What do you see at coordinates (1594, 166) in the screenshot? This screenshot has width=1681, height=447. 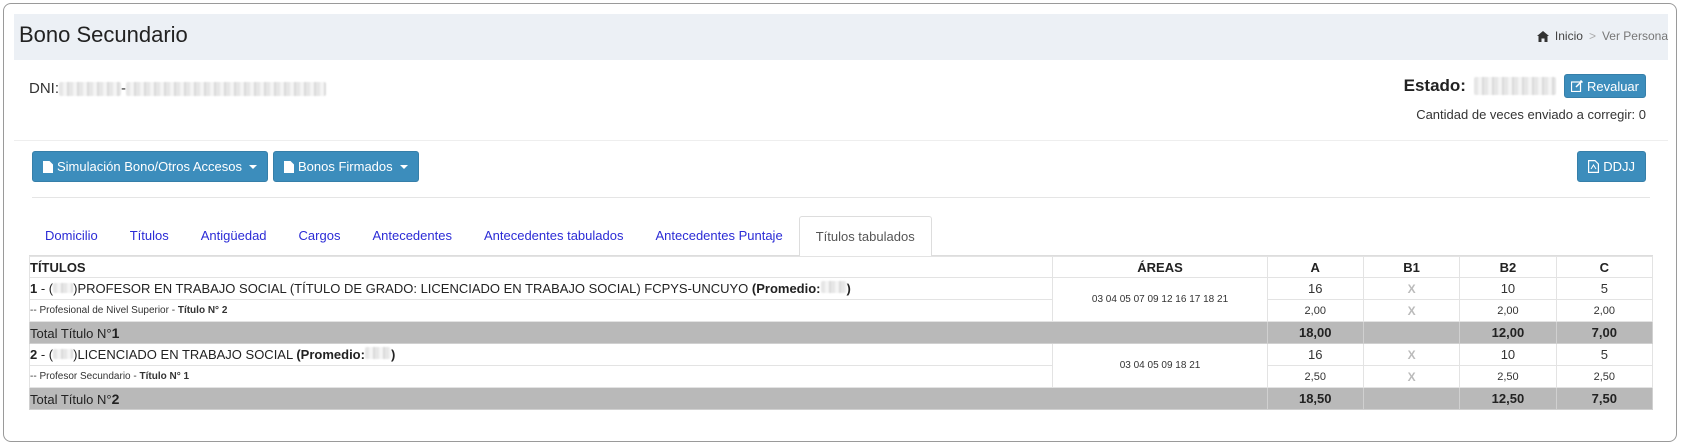 I see `file-pdf-icon` at bounding box center [1594, 166].